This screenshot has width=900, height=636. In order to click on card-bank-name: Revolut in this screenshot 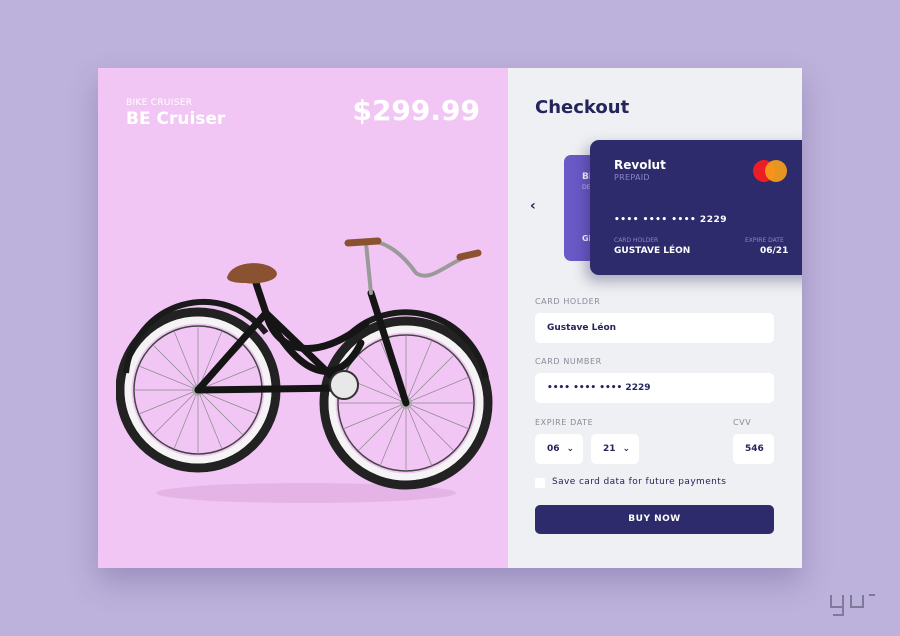, I will do `click(640, 165)`.